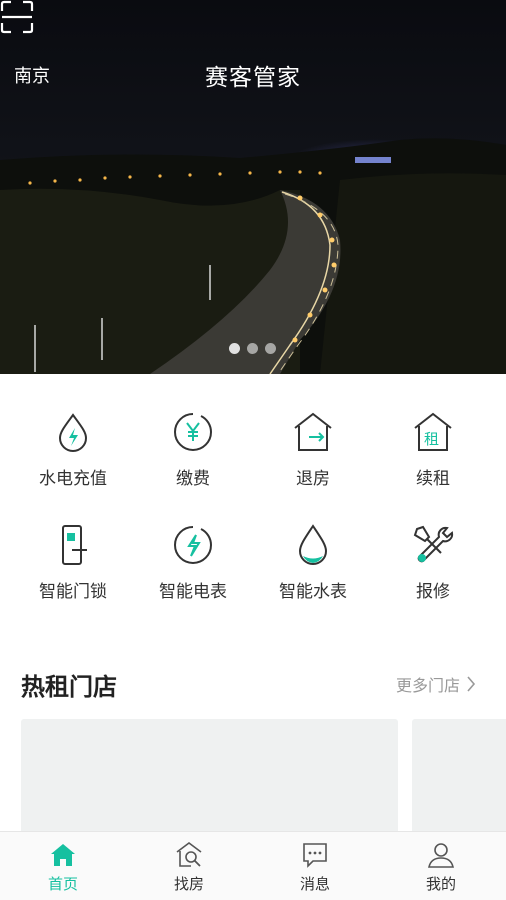  I want to click on tab-messages: 消息, so click(315, 866).